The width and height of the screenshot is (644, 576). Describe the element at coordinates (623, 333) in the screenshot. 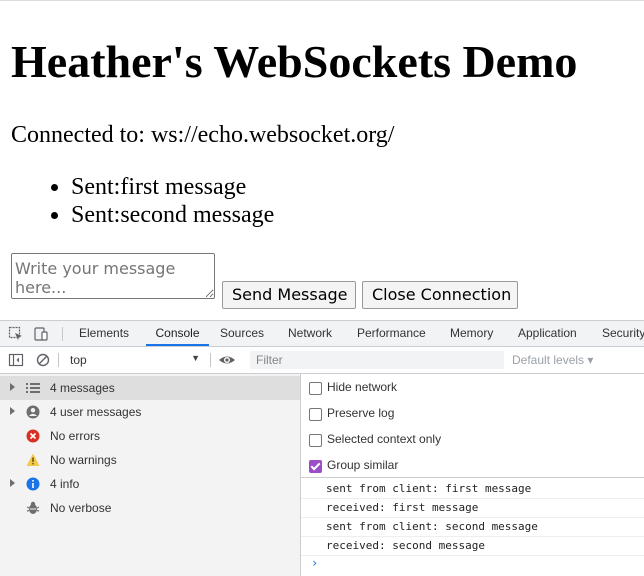

I see `tab-security: Security` at that location.